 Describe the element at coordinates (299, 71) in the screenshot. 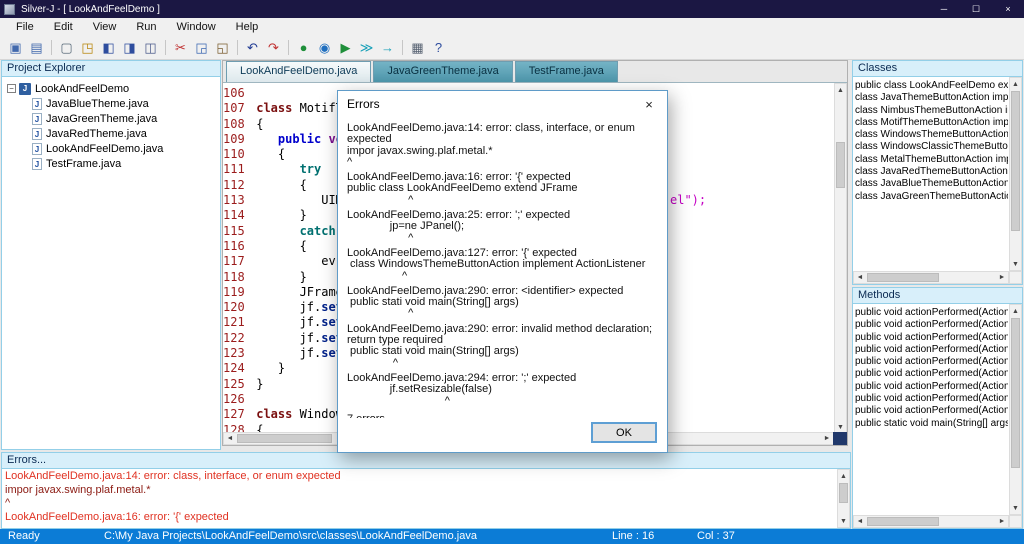

I see `tab-lookandfeeldemo-java: LookAndFeelDemo.java` at that location.